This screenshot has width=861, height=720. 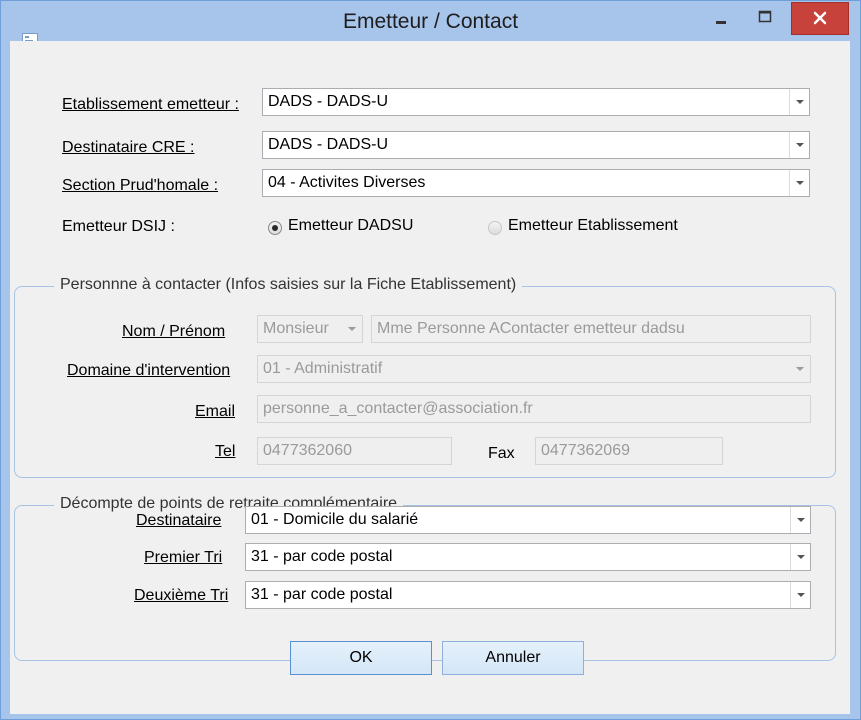 I want to click on deuxieme-tri-combo: 31 - par code postal, so click(x=528, y=595).